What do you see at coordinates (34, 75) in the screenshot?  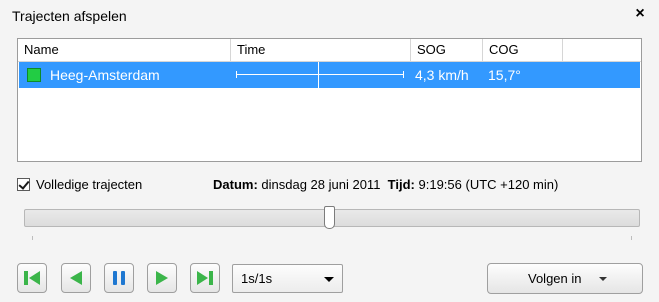 I see `track-color-swatch` at bounding box center [34, 75].